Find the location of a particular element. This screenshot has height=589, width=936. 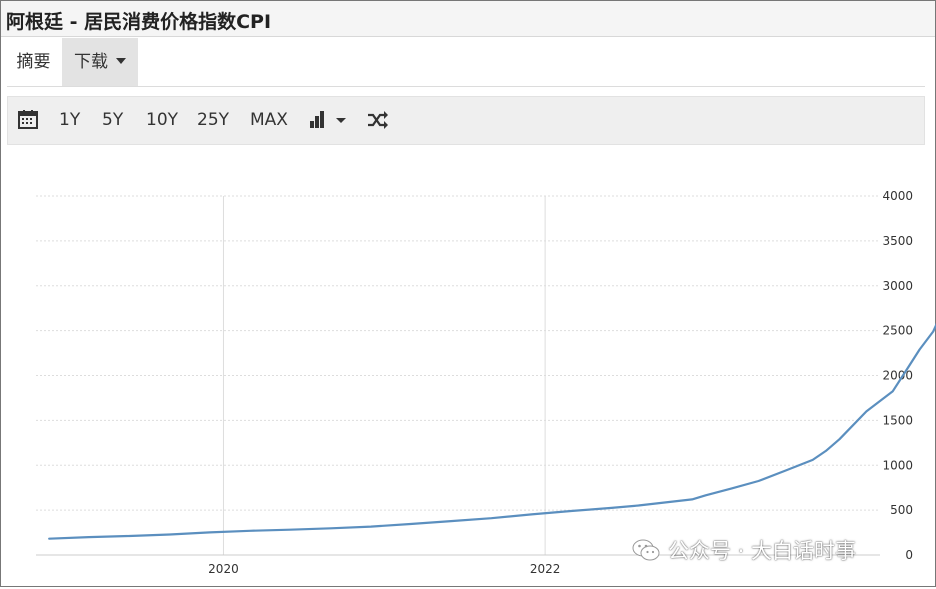

shuffle-icon is located at coordinates (378, 122).